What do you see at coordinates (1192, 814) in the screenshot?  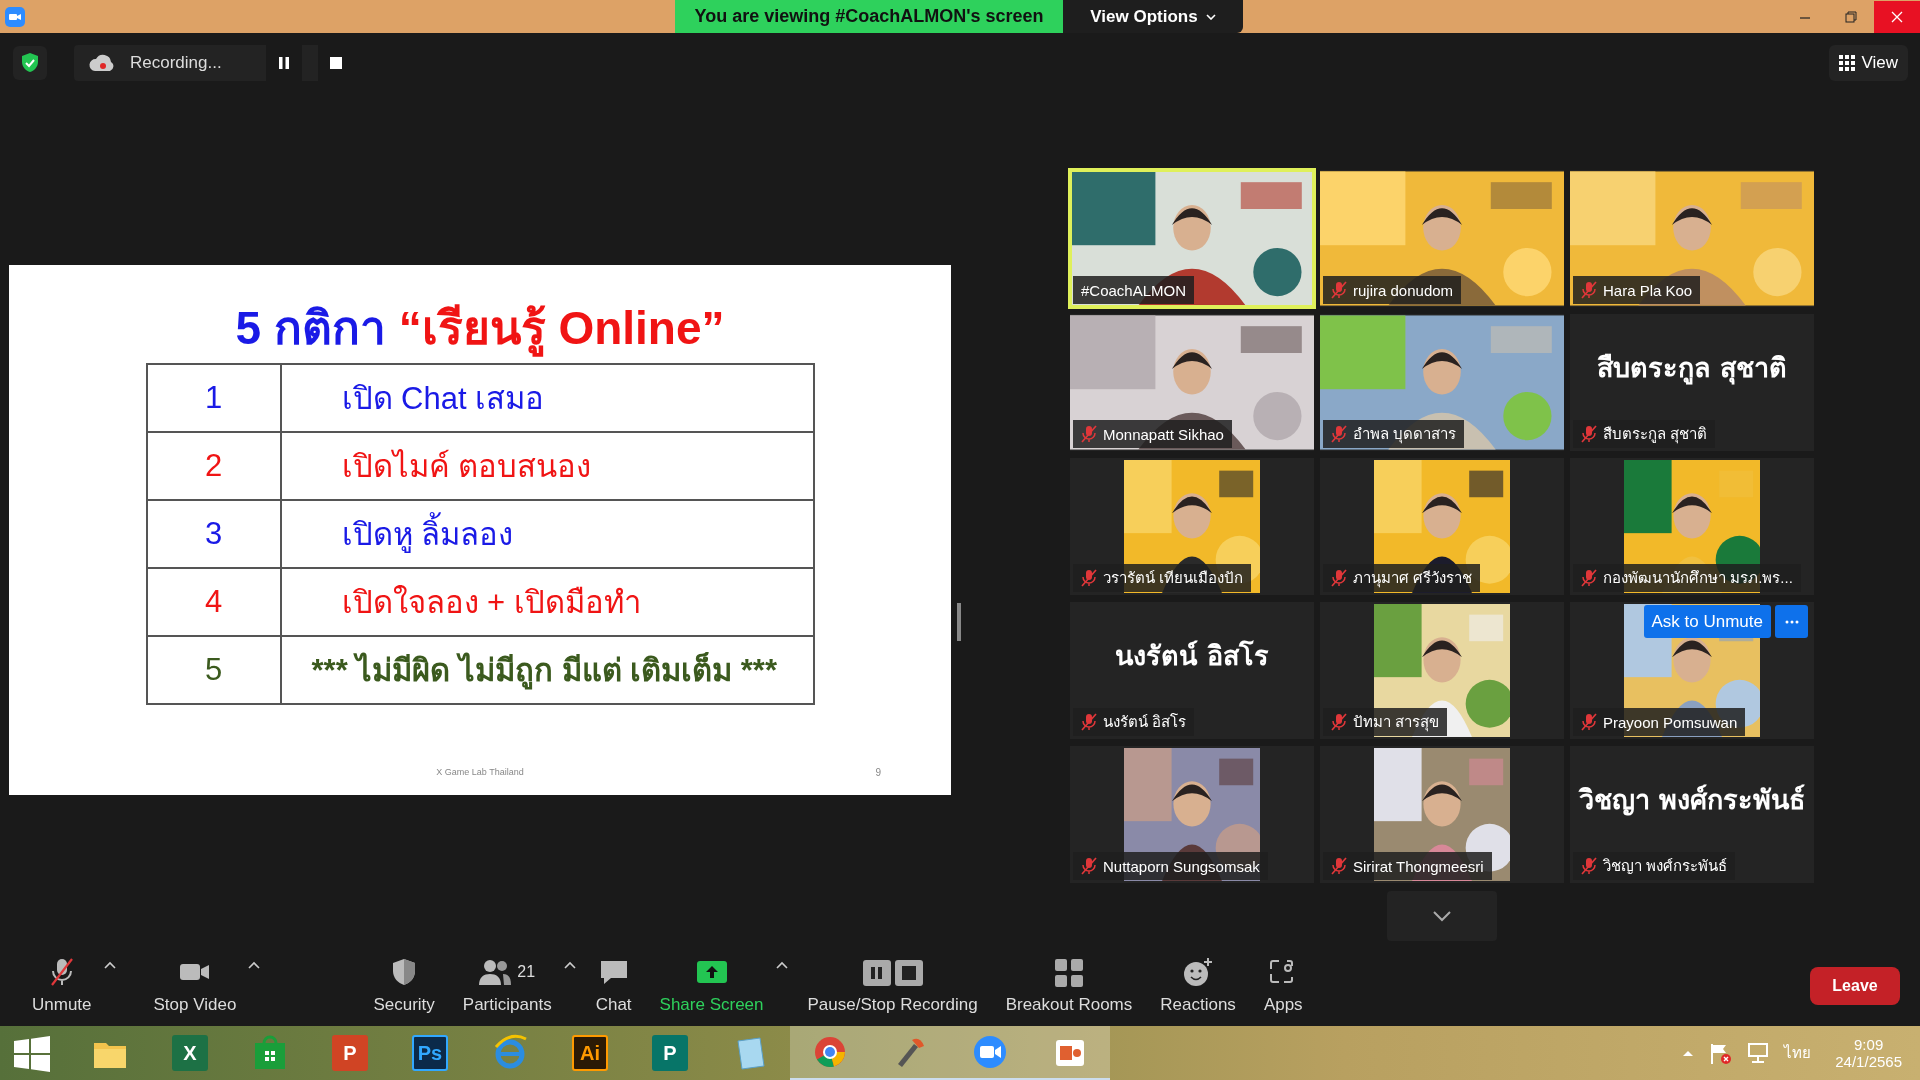 I see `participant-tile: Nuttaporn Sungsomsak` at bounding box center [1192, 814].